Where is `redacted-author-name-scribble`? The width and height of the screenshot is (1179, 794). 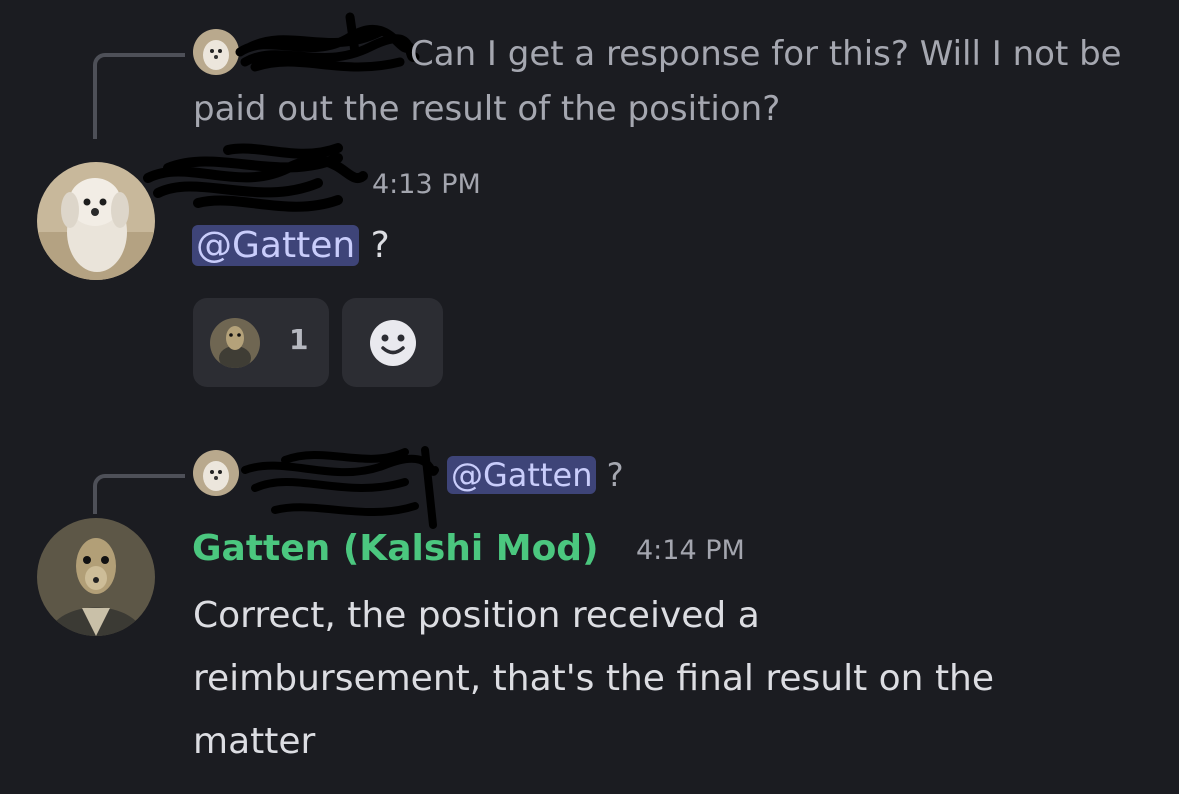
redacted-author-name-scribble is located at coordinates (255, 177).